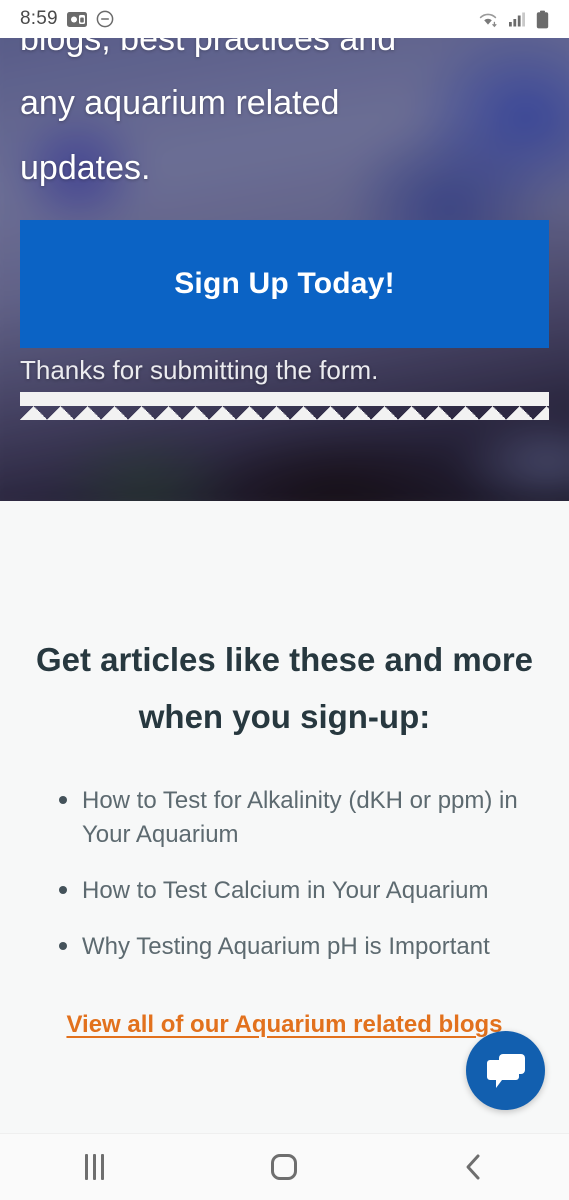  I want to click on sign-up-button-label: Sign Up Today!, so click(284, 283).